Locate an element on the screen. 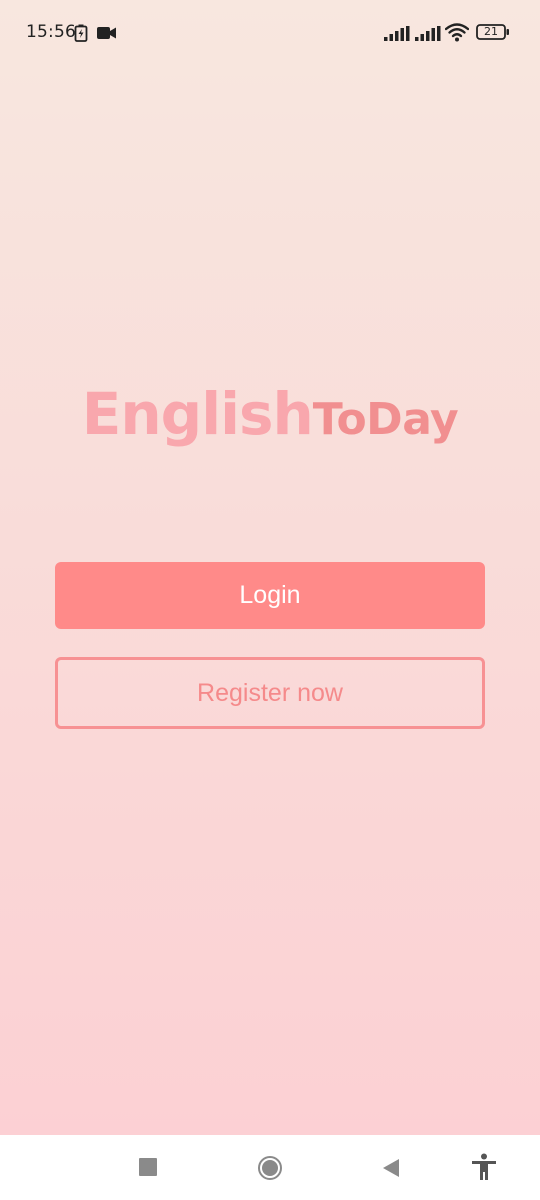  status-time: 15:56 is located at coordinates (51, 32).